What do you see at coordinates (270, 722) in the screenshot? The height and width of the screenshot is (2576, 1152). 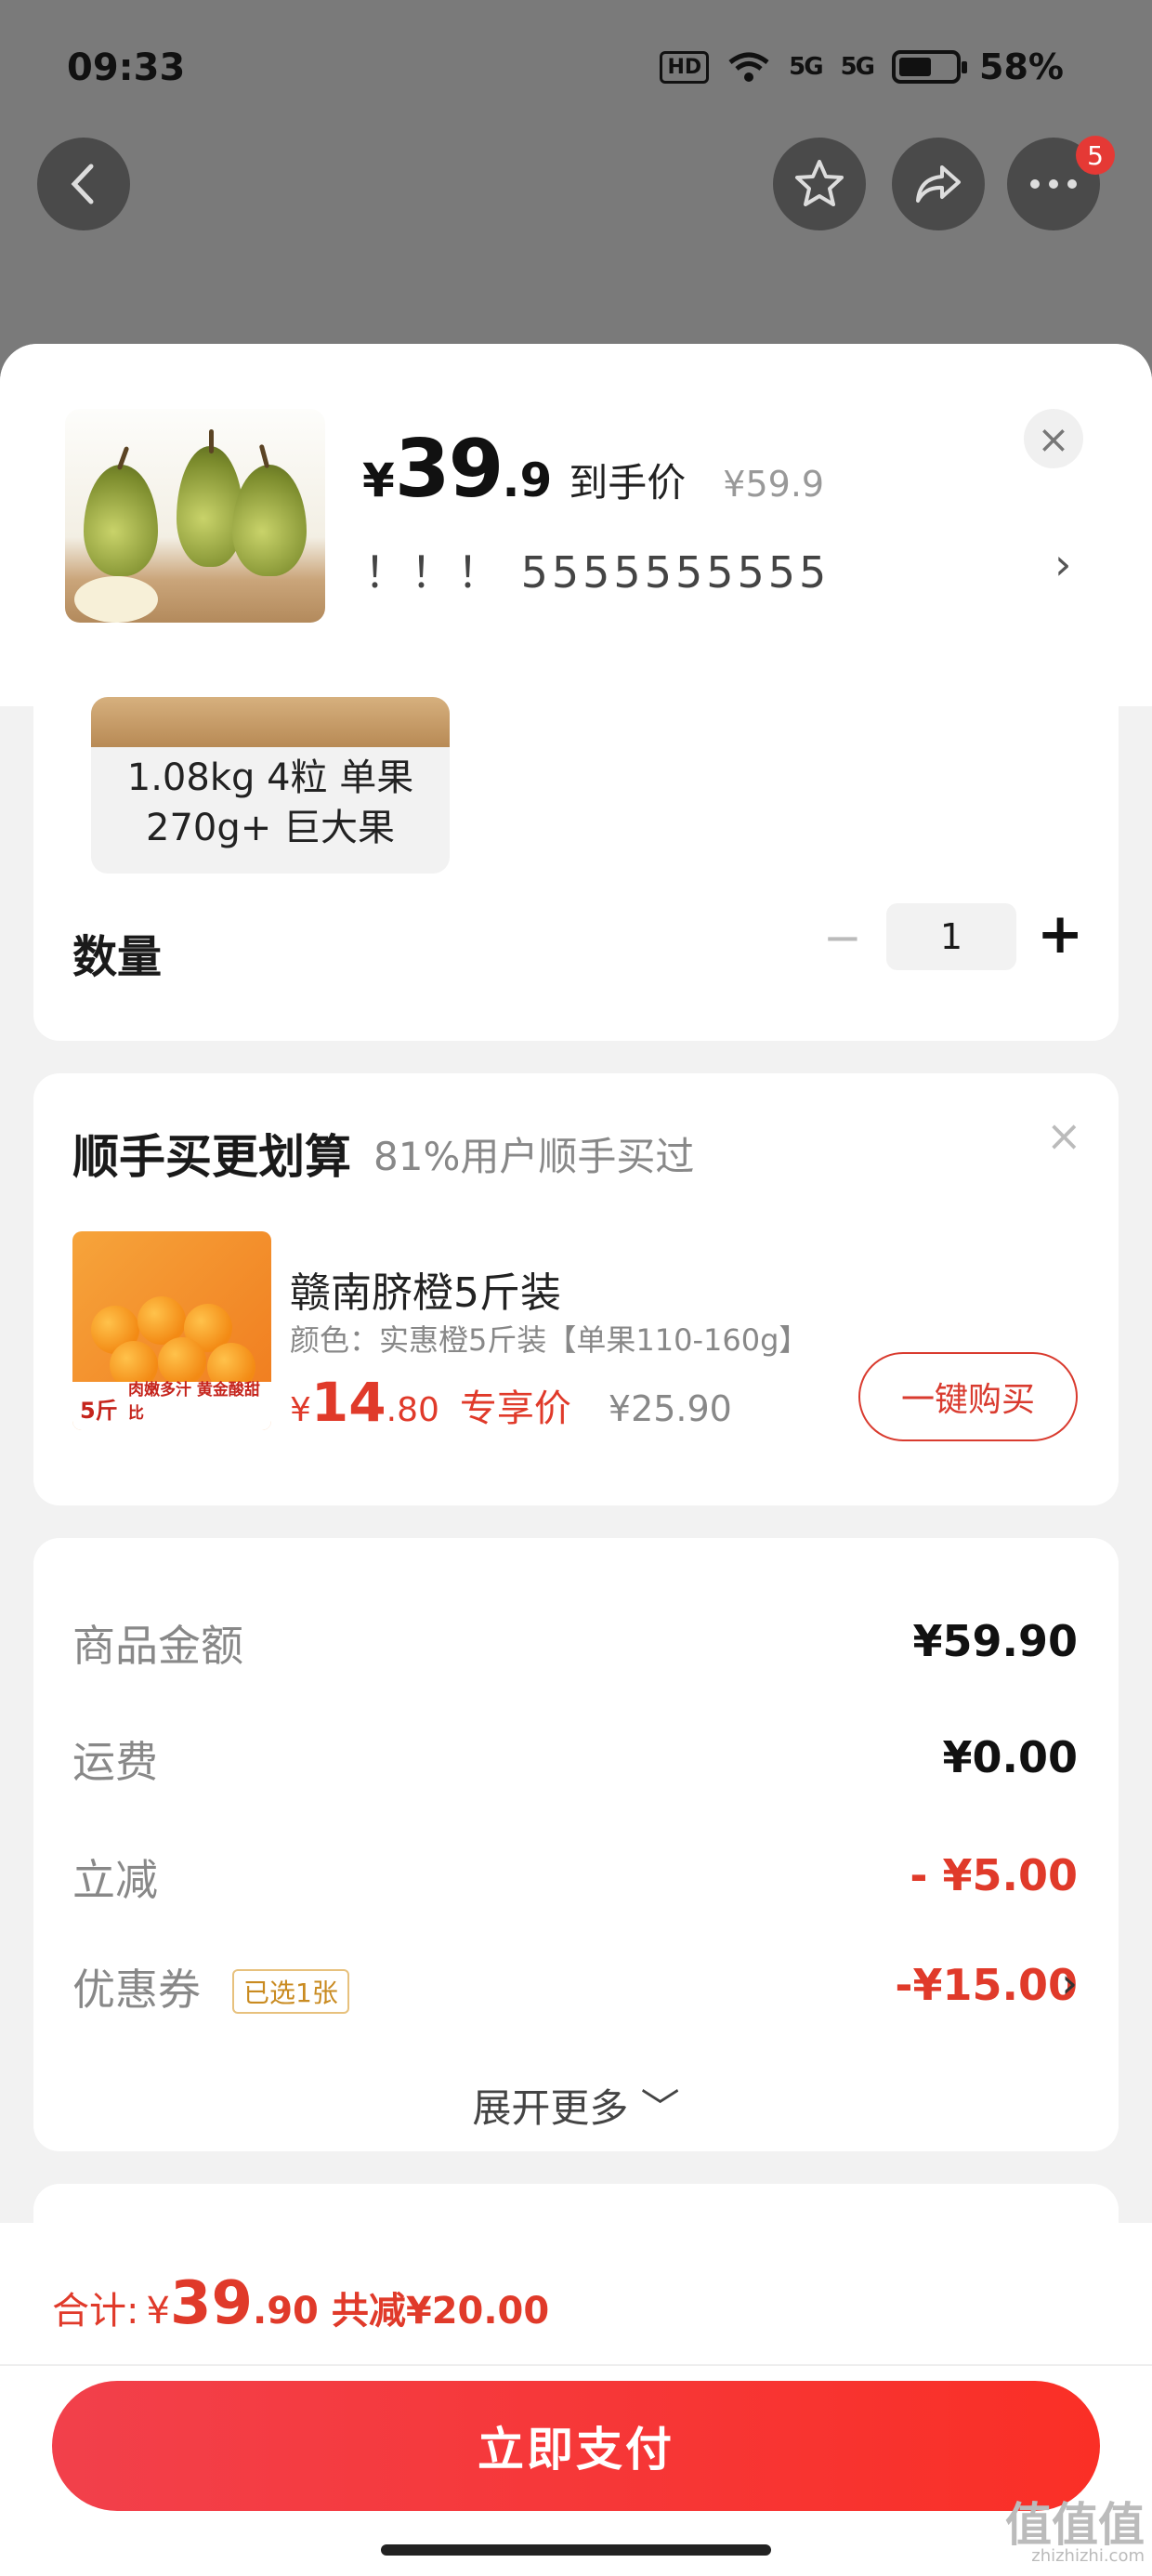 I see `option-image` at bounding box center [270, 722].